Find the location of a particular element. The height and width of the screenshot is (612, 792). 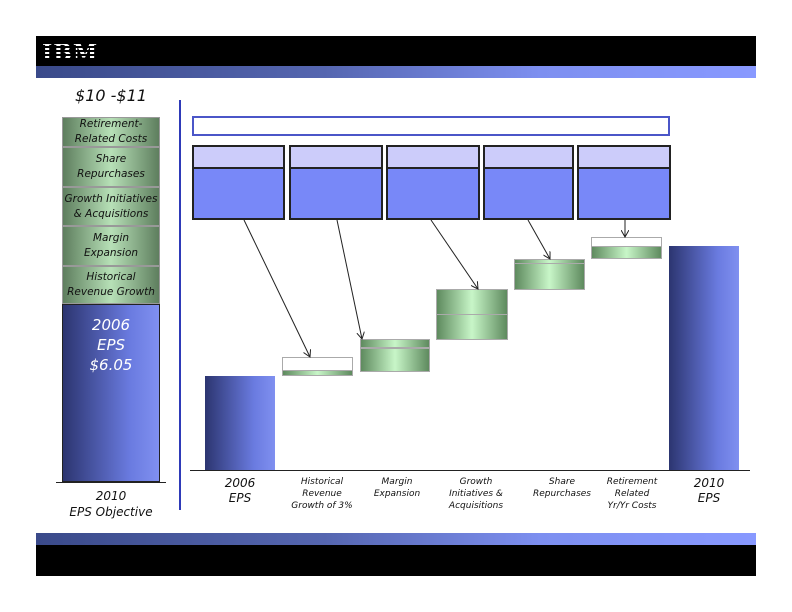

label-margin: Margin Expansion is located at coordinates (397, 488).